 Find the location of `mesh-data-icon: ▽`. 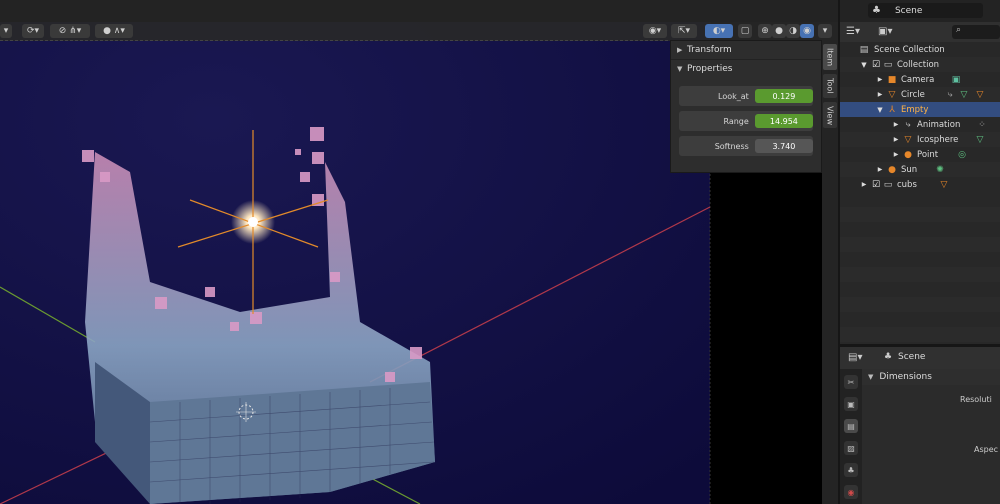

mesh-data-icon: ▽ is located at coordinates (980, 139).